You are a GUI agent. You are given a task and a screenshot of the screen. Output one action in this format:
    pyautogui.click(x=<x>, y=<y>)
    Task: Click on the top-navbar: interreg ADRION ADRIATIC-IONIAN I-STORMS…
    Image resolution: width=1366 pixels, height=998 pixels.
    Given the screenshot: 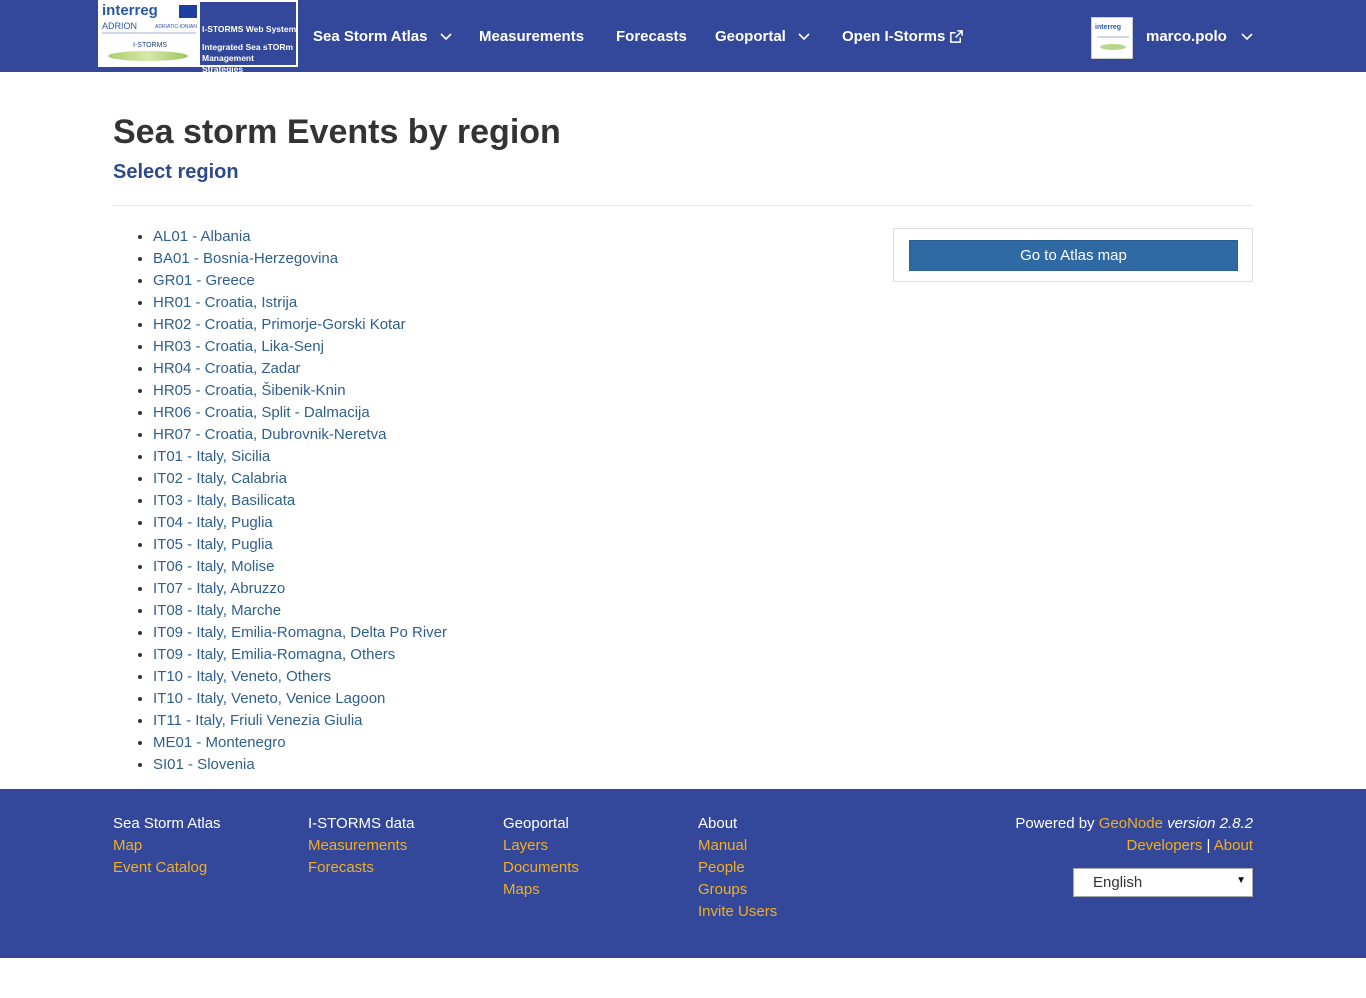 What is the action you would take?
    pyautogui.click(x=683, y=37)
    